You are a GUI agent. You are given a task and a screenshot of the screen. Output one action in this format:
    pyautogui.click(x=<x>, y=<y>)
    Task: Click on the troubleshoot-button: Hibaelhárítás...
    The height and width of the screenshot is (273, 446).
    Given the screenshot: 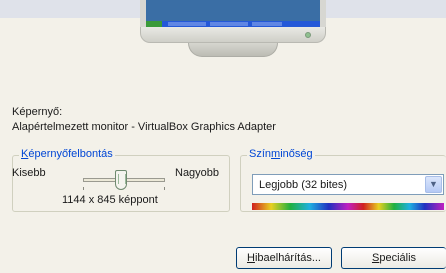 What is the action you would take?
    pyautogui.click(x=284, y=258)
    